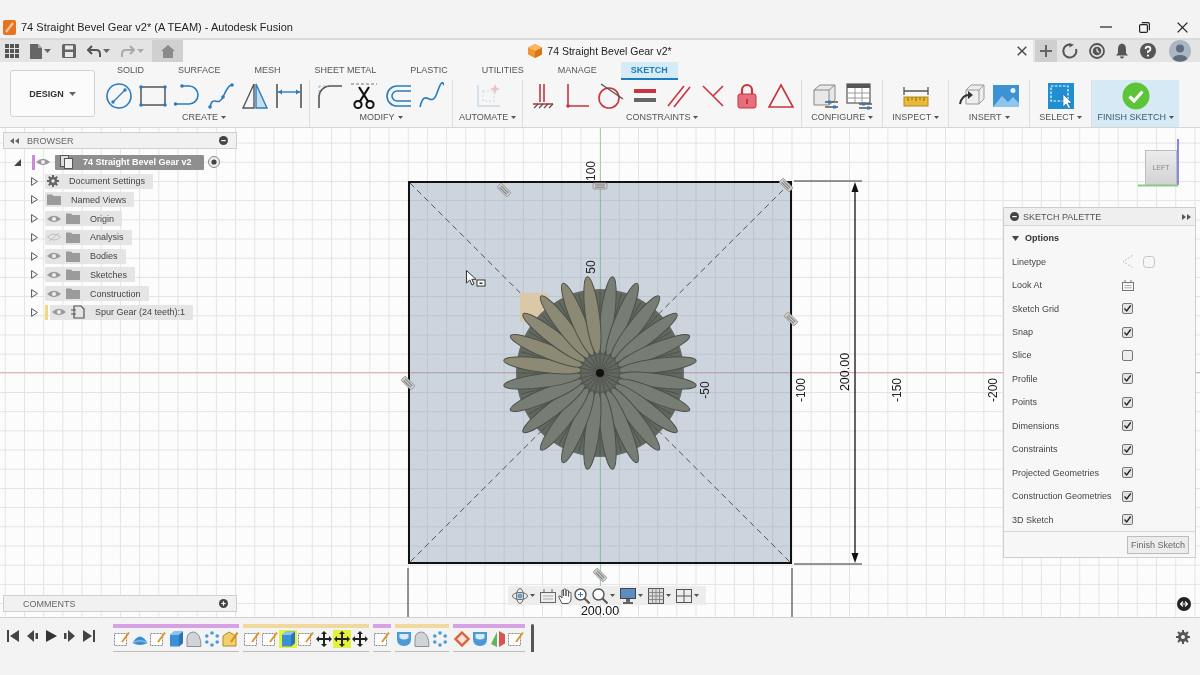  I want to click on plus-circle-icon, so click(223, 603).